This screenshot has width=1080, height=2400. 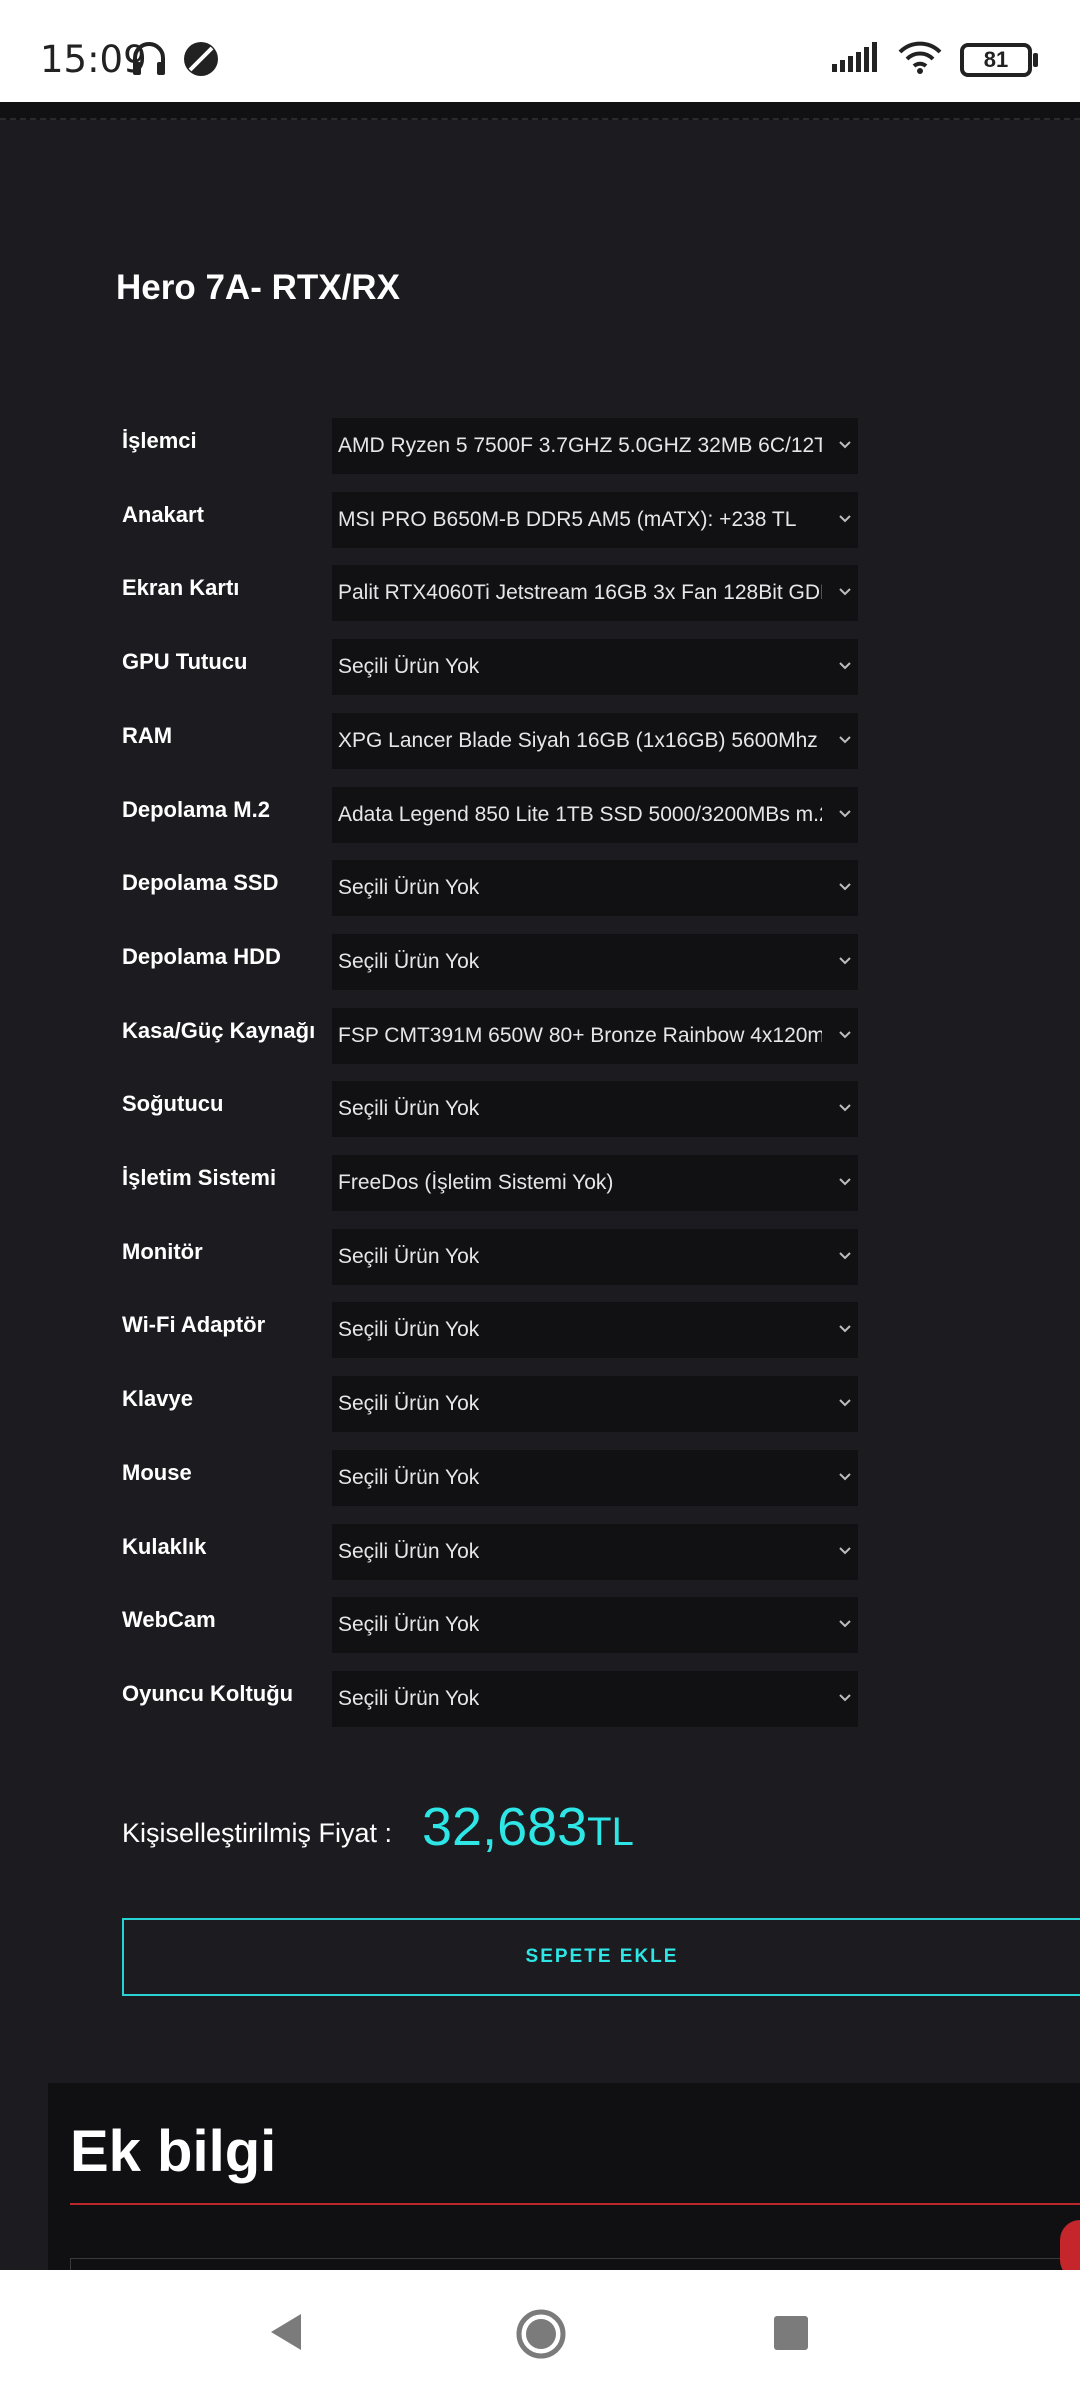 I want to click on config-row-label: Mouse, so click(x=157, y=1472).